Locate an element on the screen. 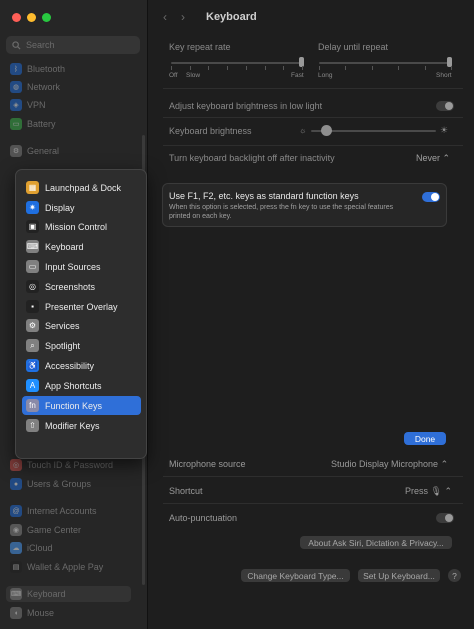  autopunct-toggle is located at coordinates (445, 518).